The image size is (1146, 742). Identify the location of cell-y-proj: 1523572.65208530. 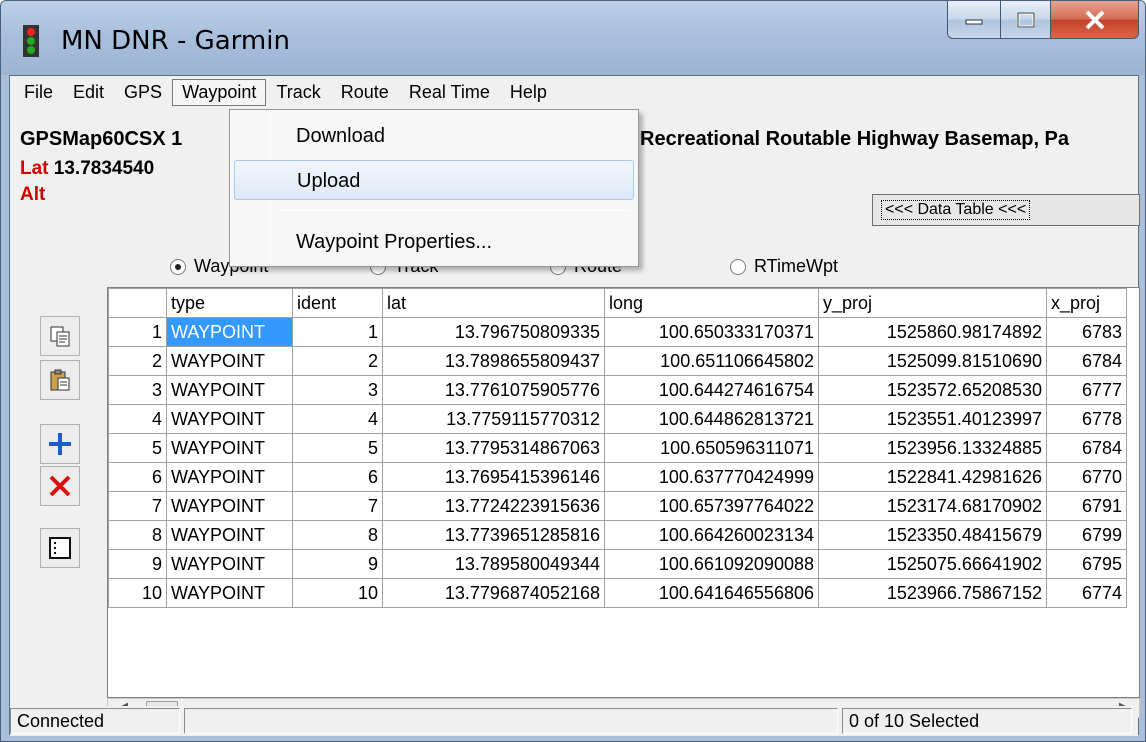
(932, 390).